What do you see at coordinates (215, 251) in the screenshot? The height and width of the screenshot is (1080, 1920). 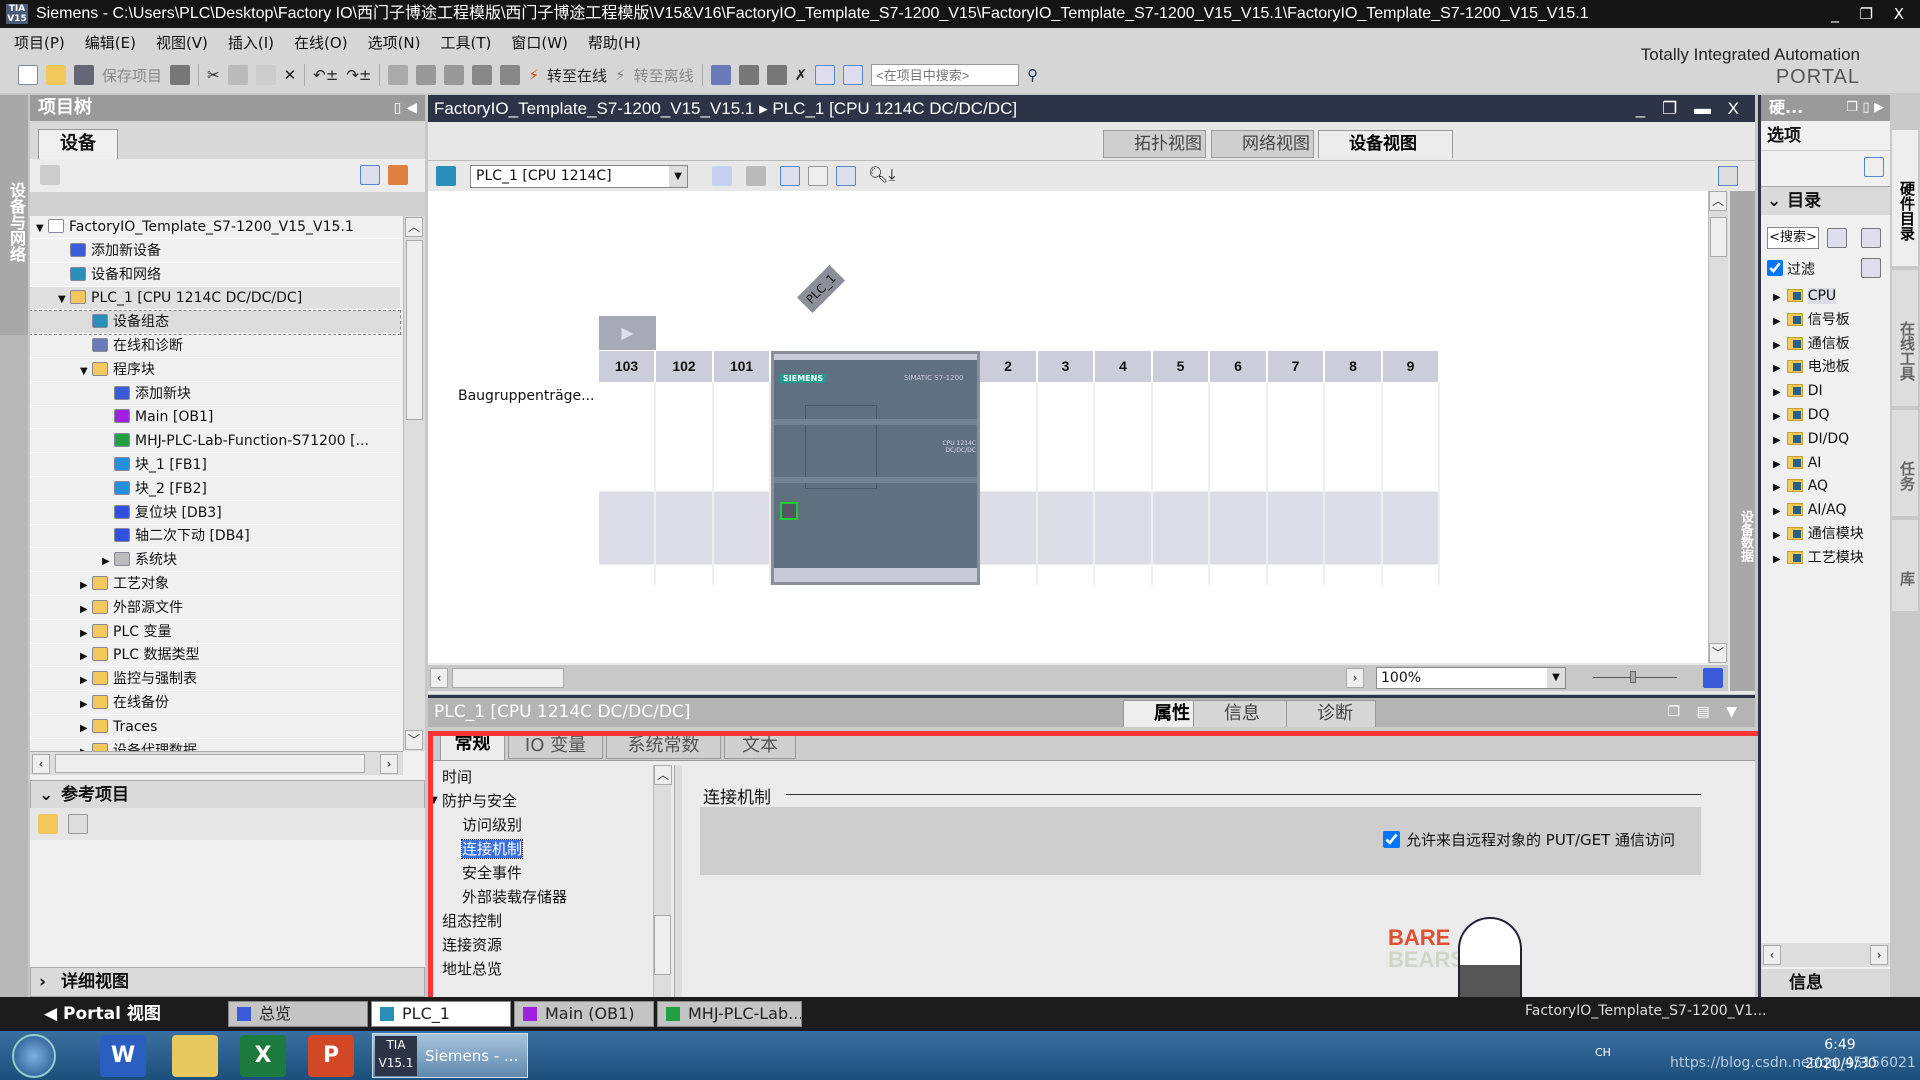 I see `tree-item: 添加新设备` at bounding box center [215, 251].